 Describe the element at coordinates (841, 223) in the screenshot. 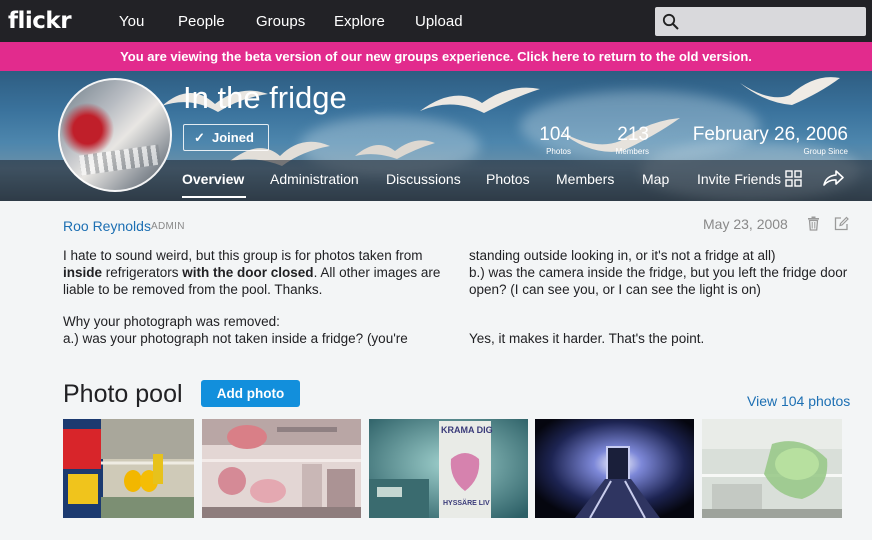

I see `edit-icon` at that location.